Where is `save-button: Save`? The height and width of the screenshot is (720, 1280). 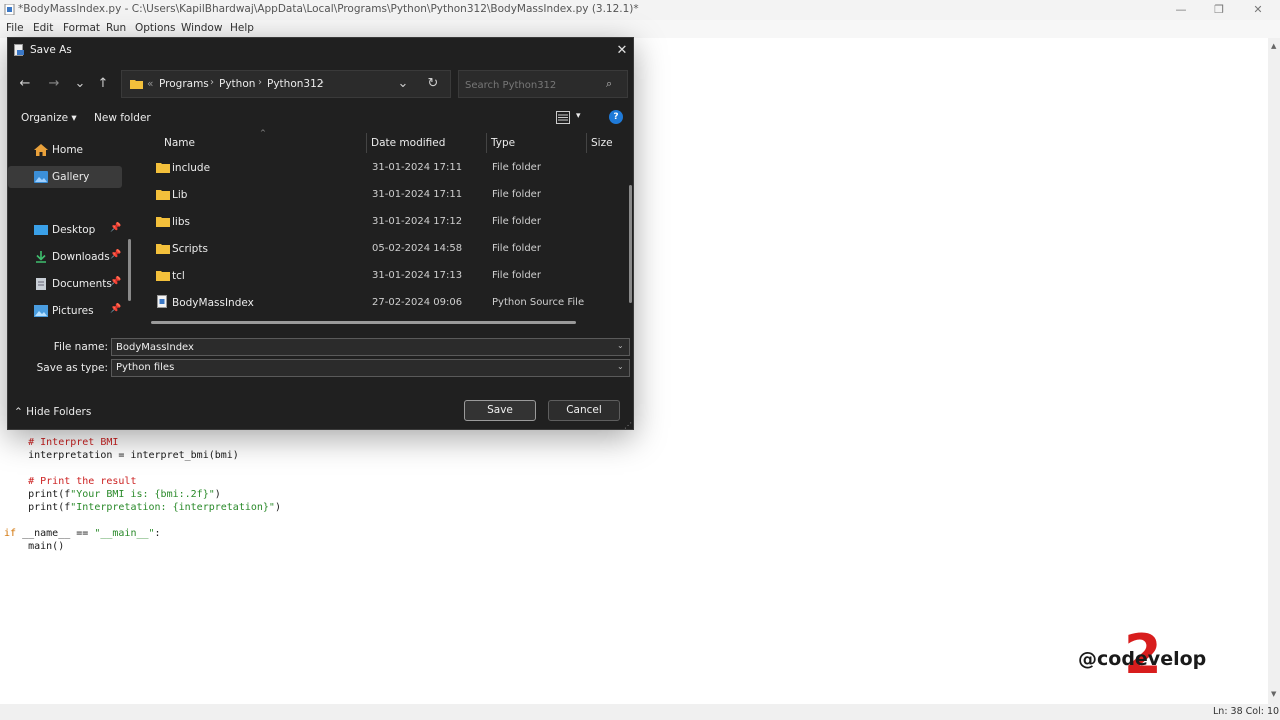
save-button: Save is located at coordinates (500, 410).